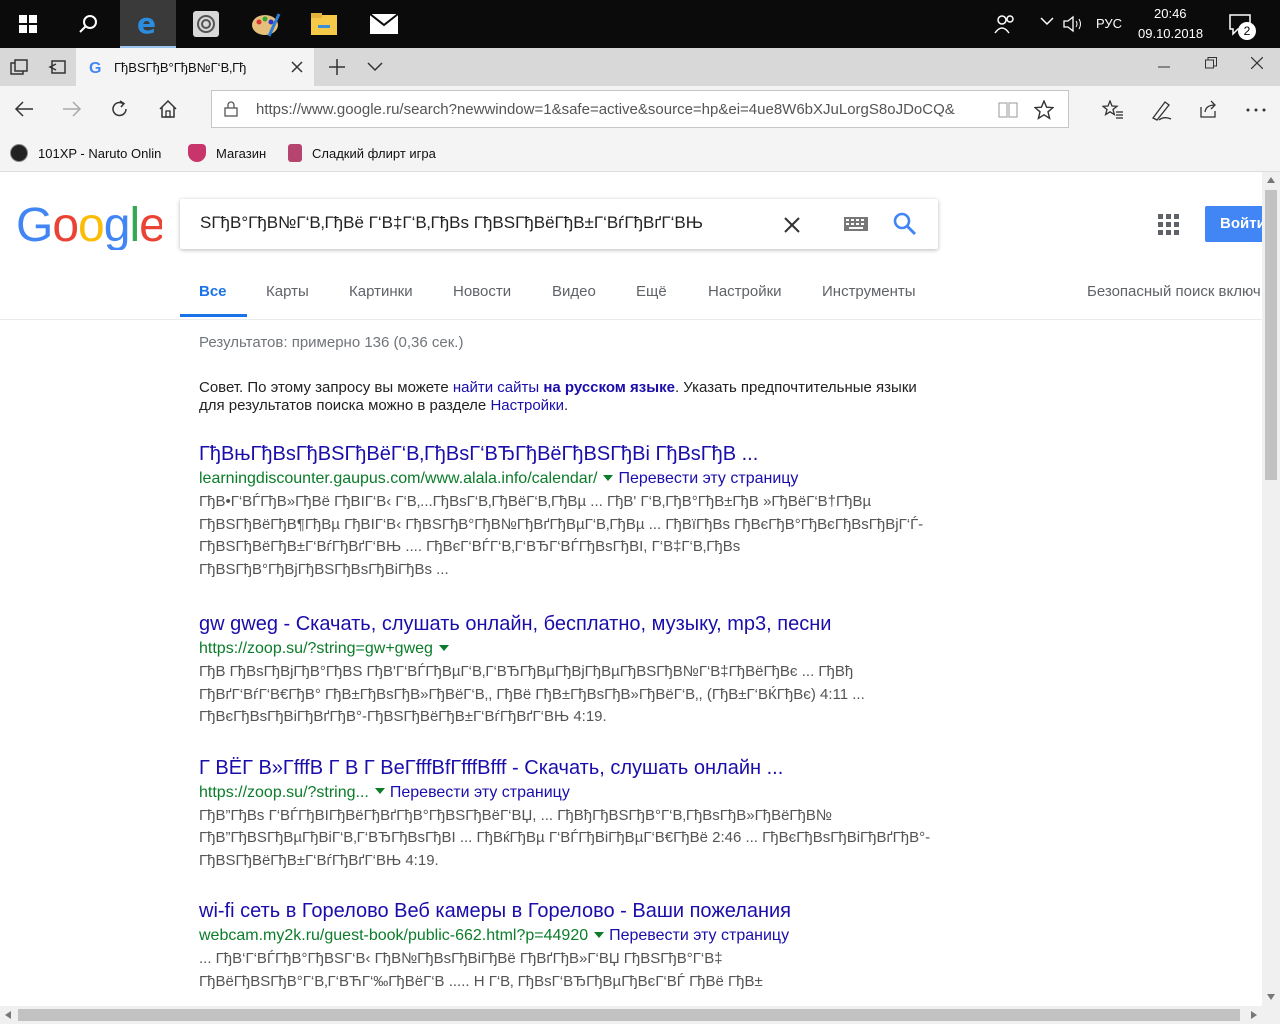  Describe the element at coordinates (1211, 63) in the screenshot. I see `restore-icon` at that location.